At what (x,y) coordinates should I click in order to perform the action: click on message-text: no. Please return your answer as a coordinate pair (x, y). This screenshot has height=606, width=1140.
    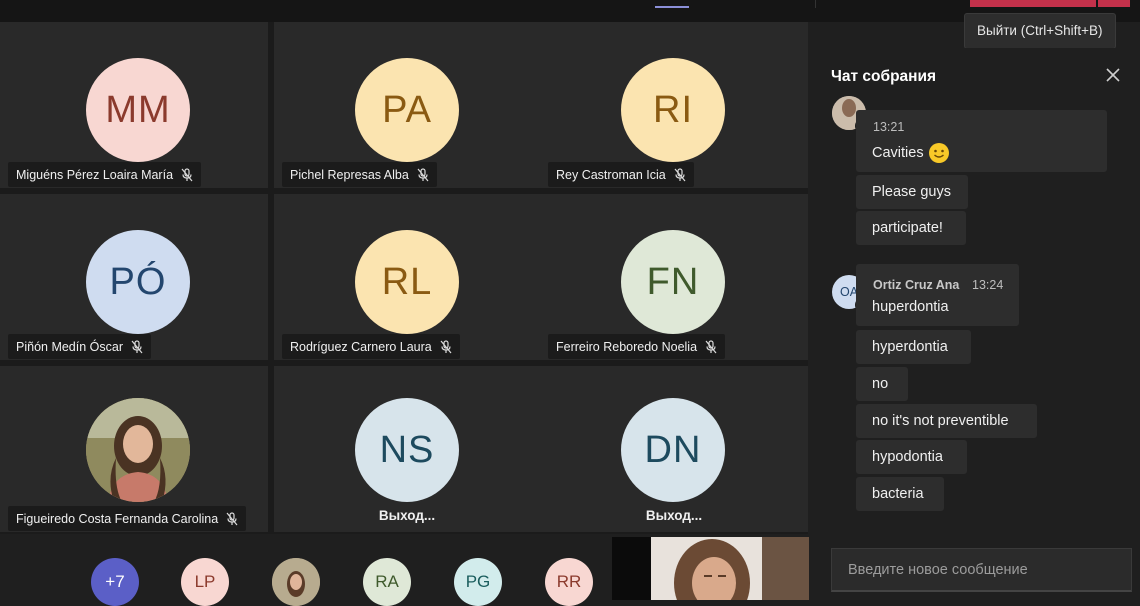
    Looking at the image, I should click on (880, 384).